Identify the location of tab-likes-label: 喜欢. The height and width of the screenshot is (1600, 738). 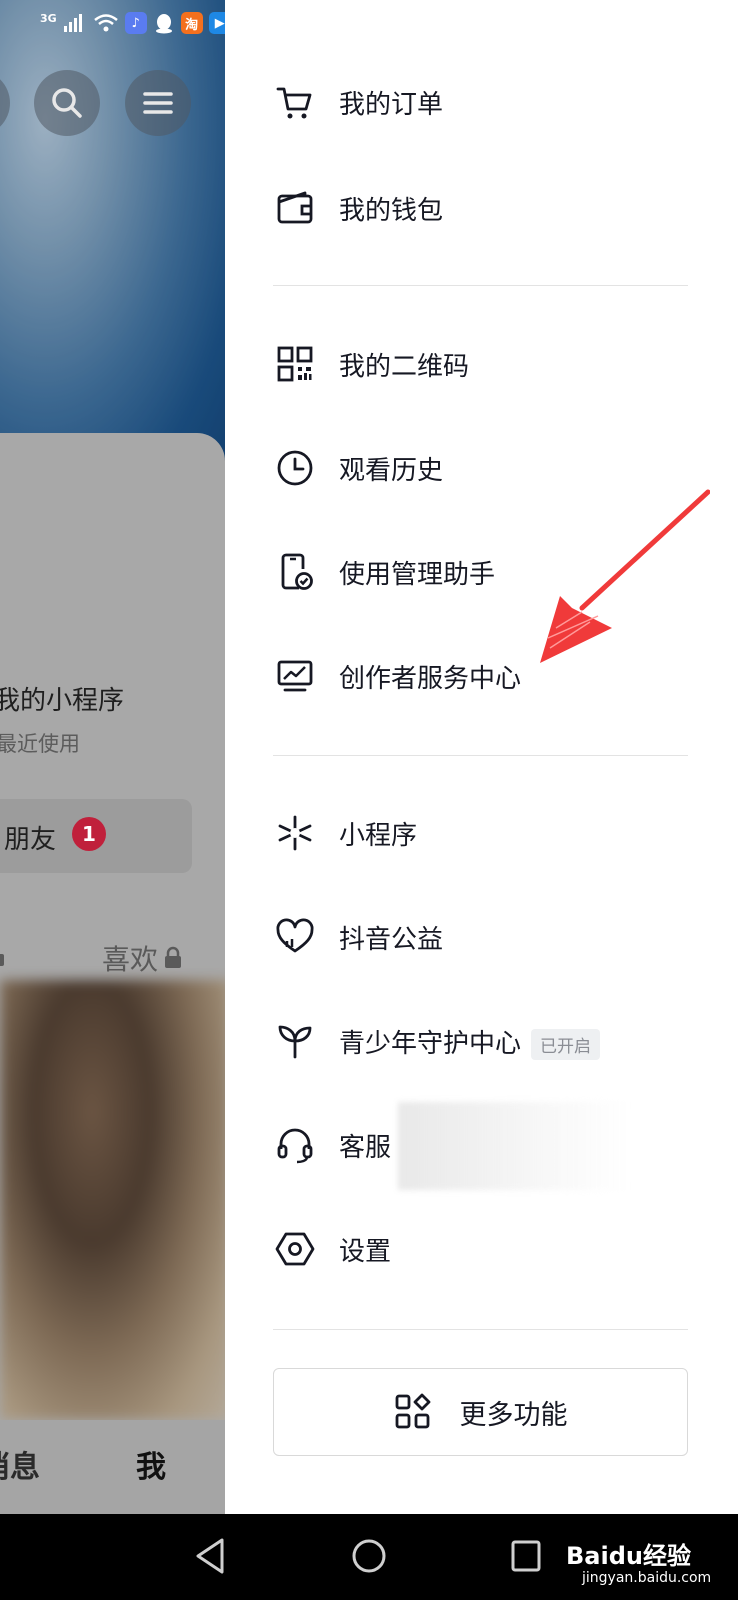
(130, 959).